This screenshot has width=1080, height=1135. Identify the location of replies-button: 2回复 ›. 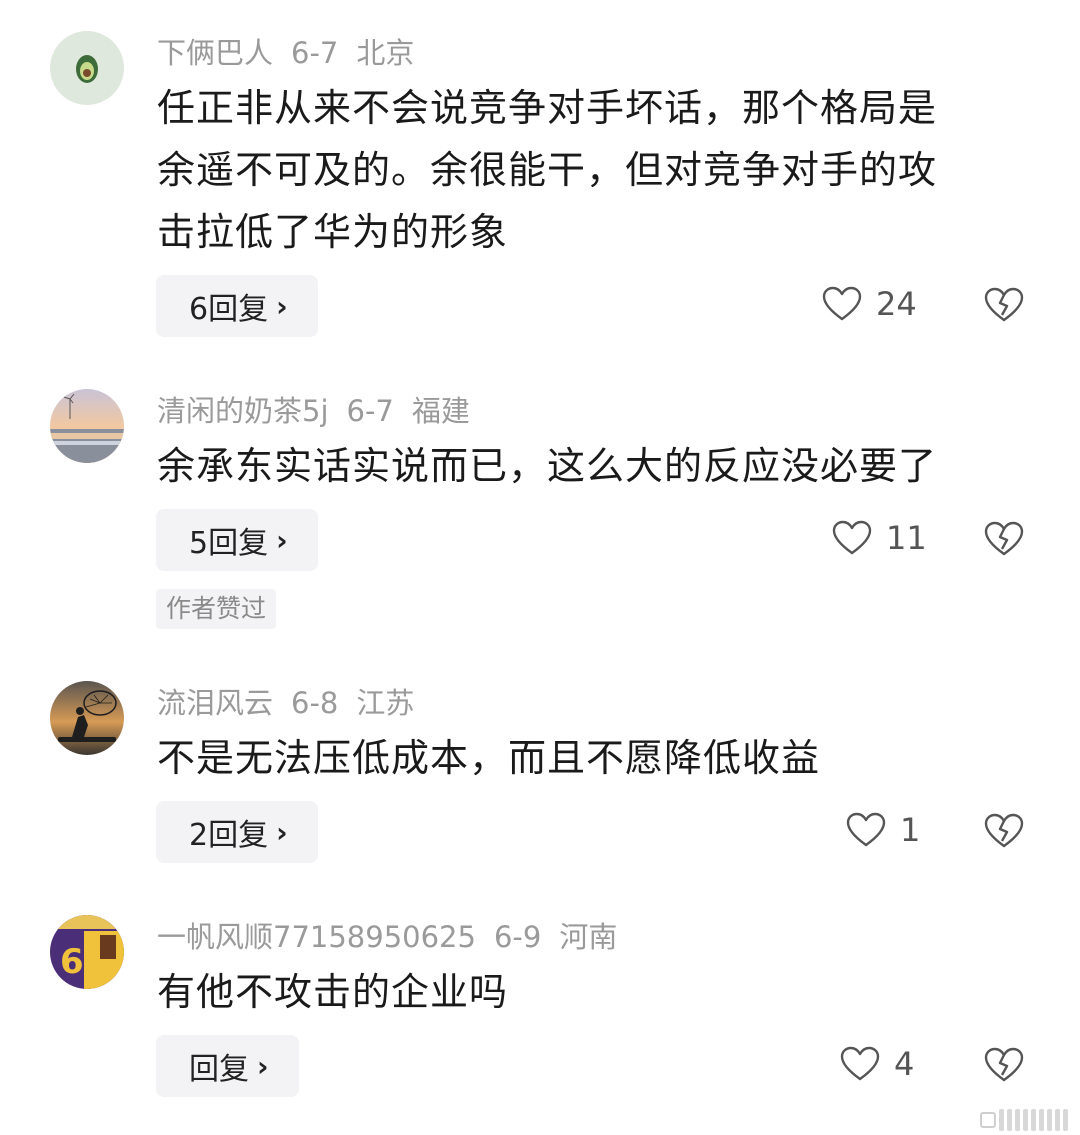
(237, 832).